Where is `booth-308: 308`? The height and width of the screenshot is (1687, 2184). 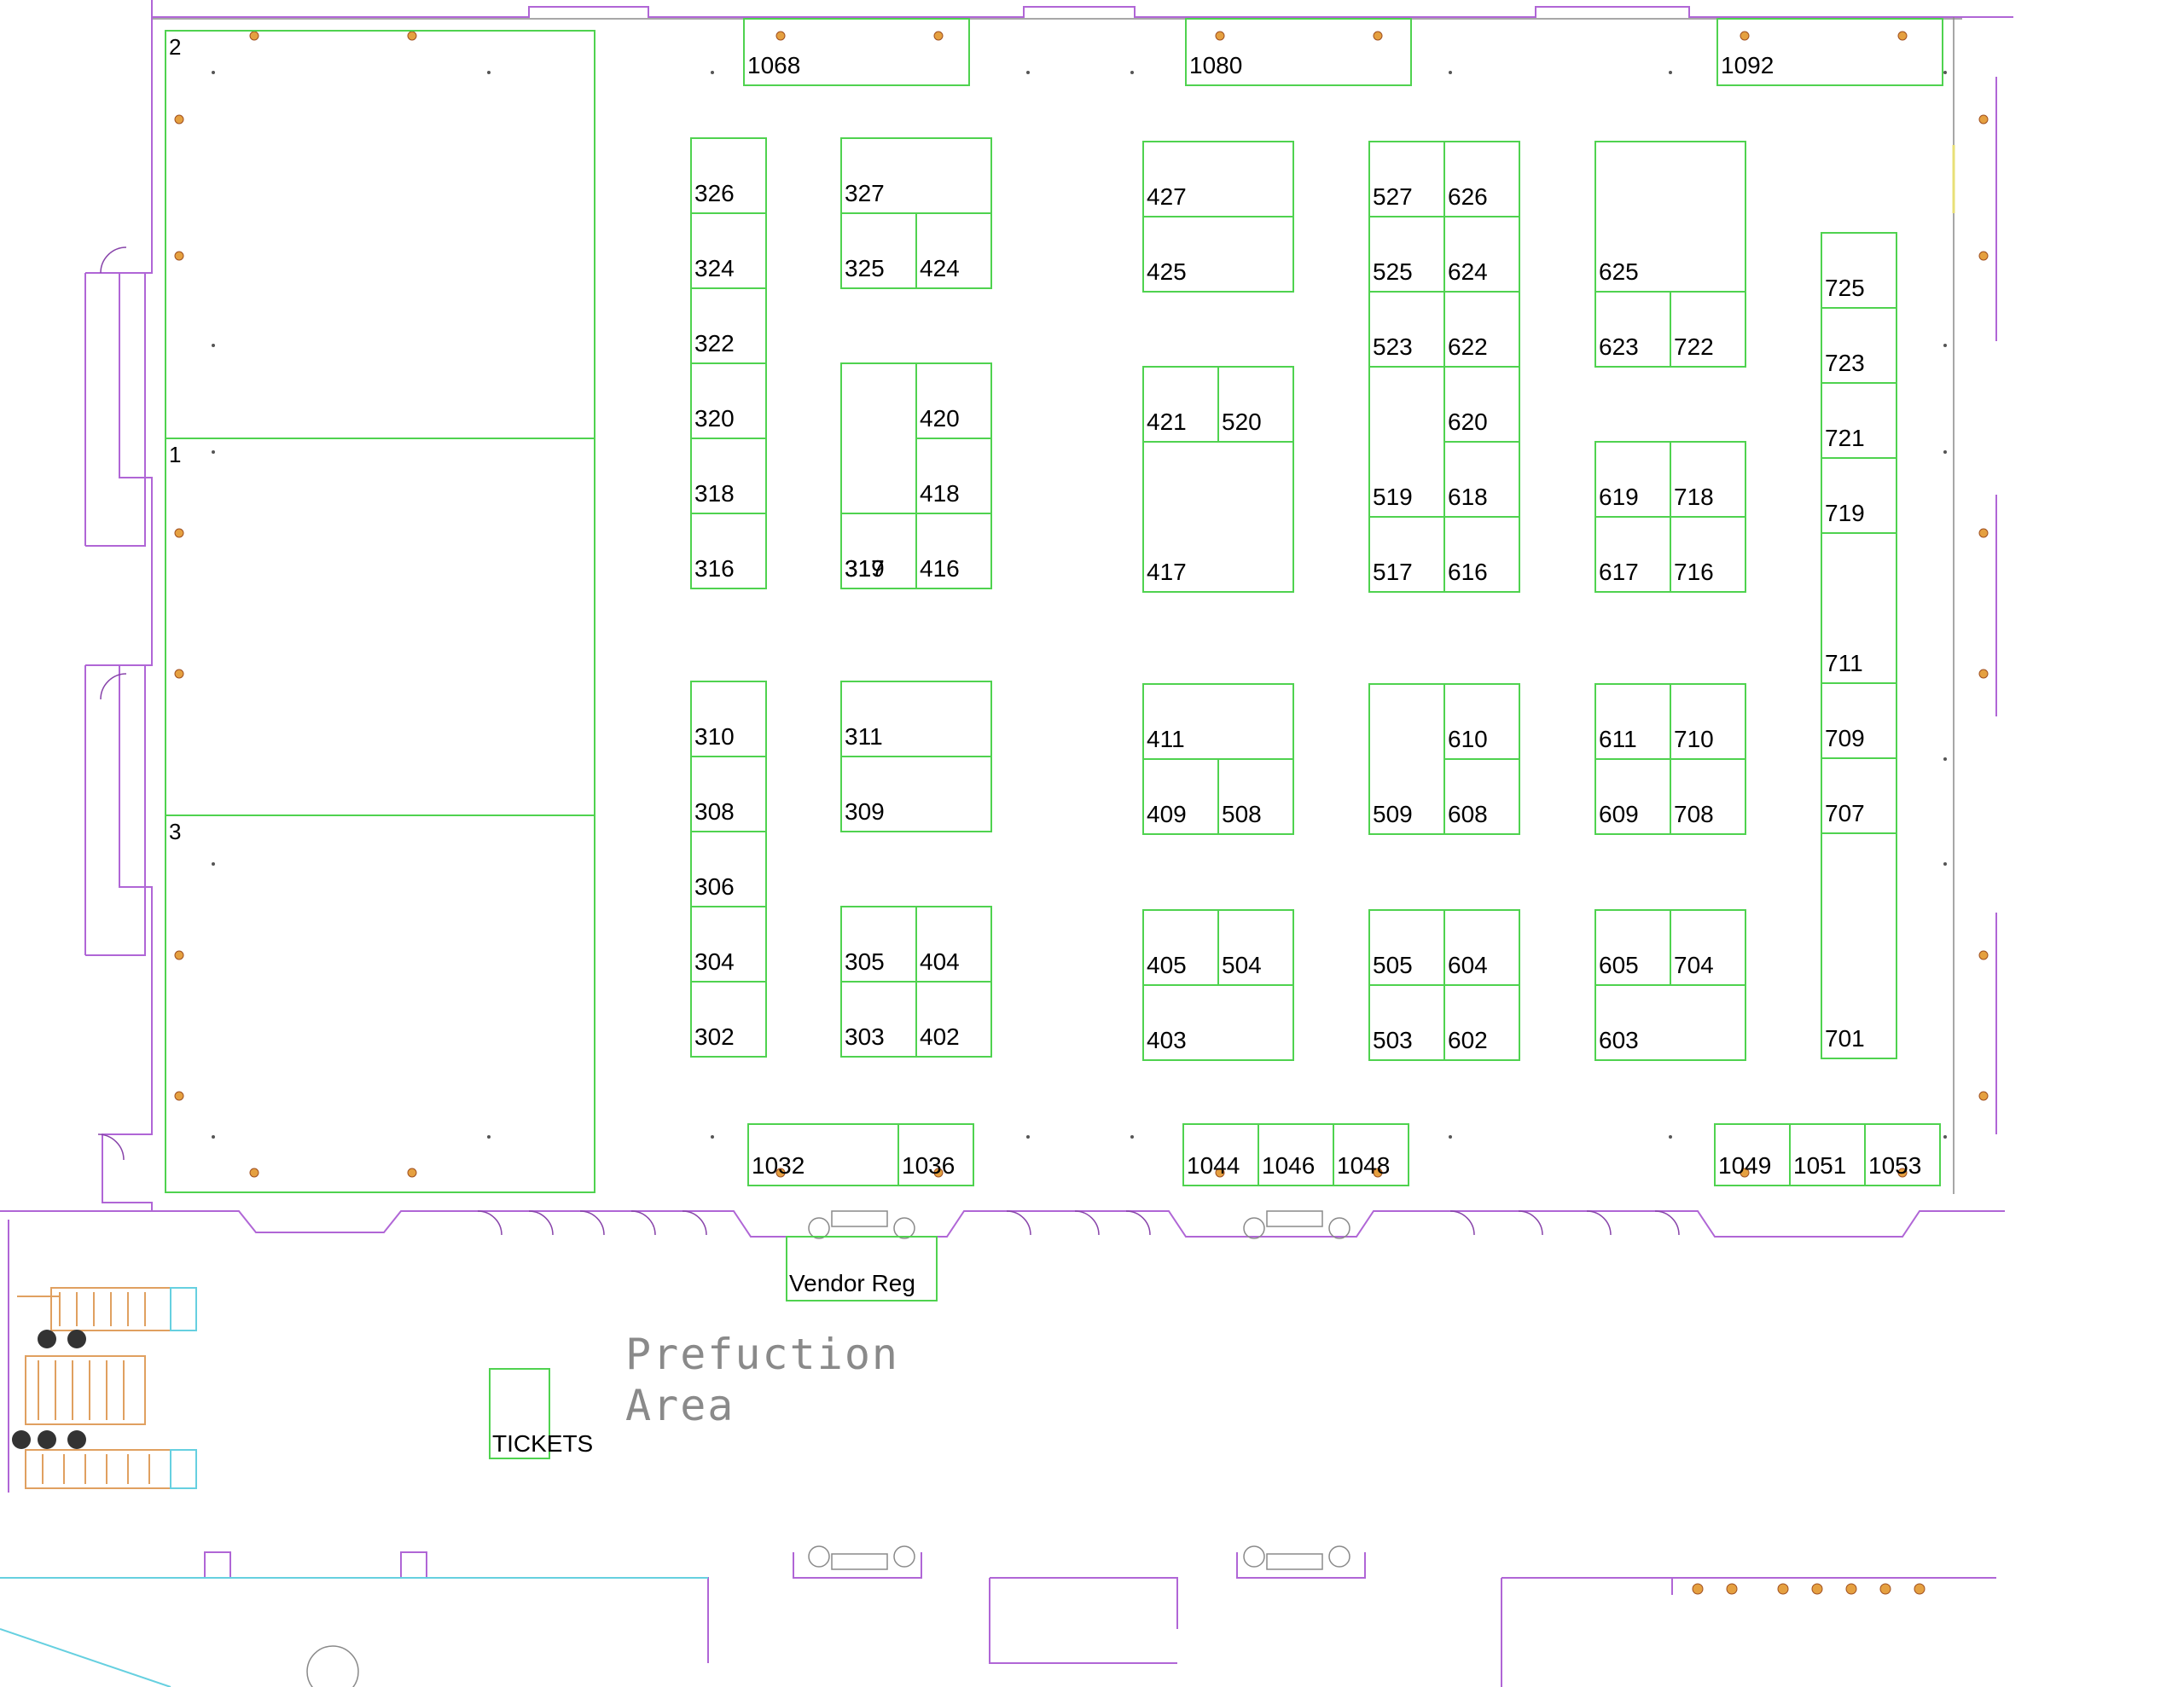
booth-308: 308 is located at coordinates (728, 794).